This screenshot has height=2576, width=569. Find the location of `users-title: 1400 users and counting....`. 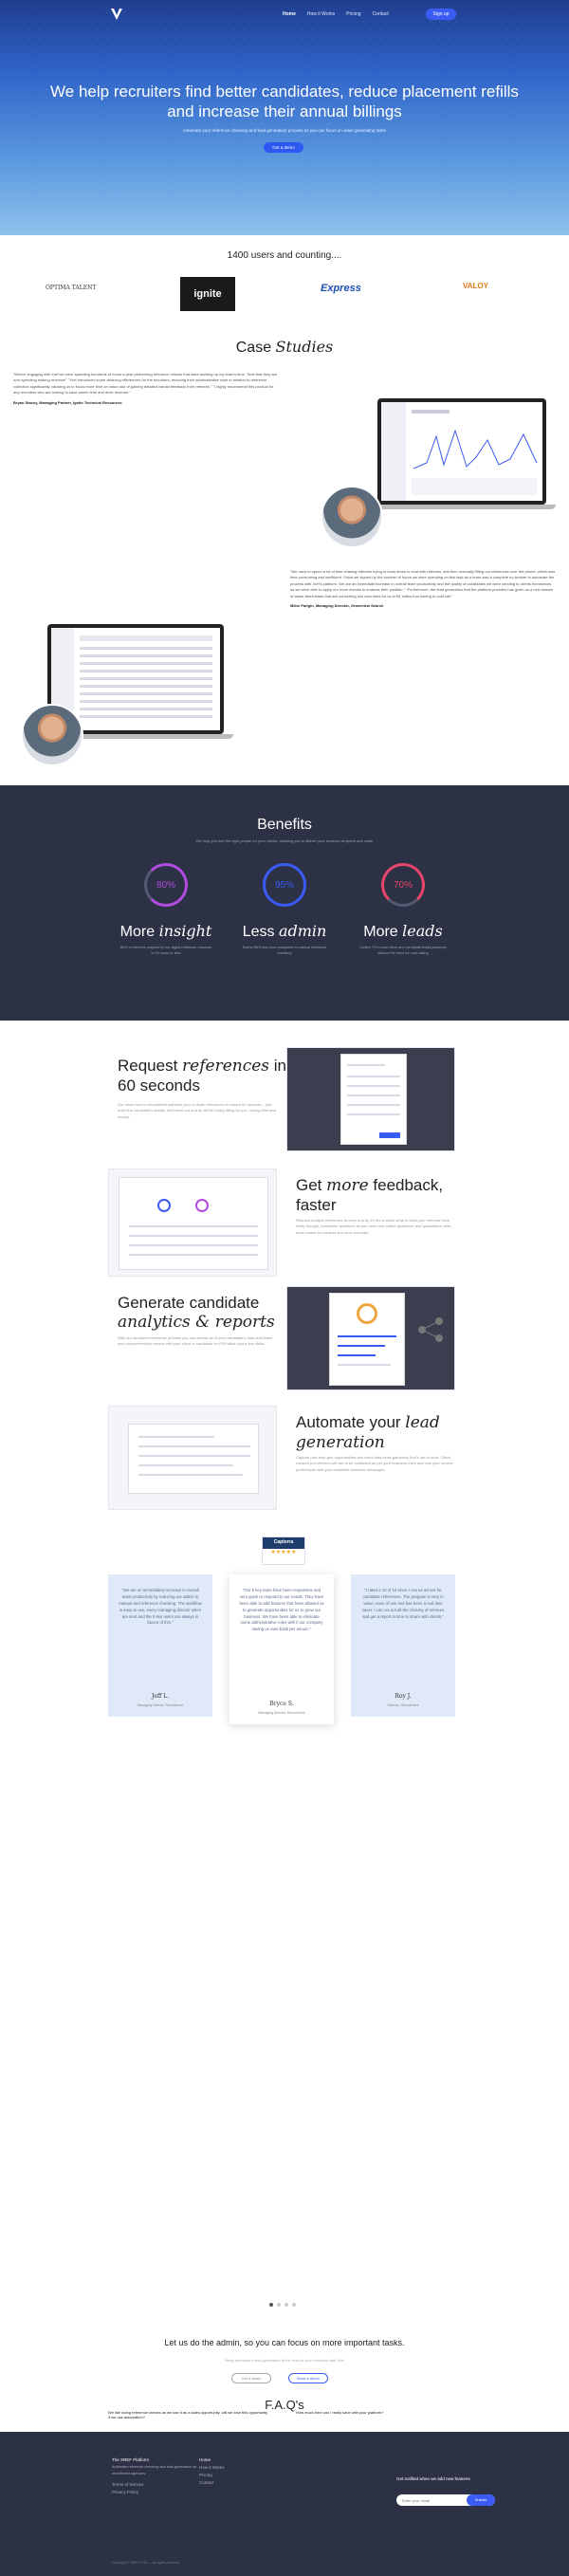

users-title: 1400 users and counting.... is located at coordinates (284, 255).